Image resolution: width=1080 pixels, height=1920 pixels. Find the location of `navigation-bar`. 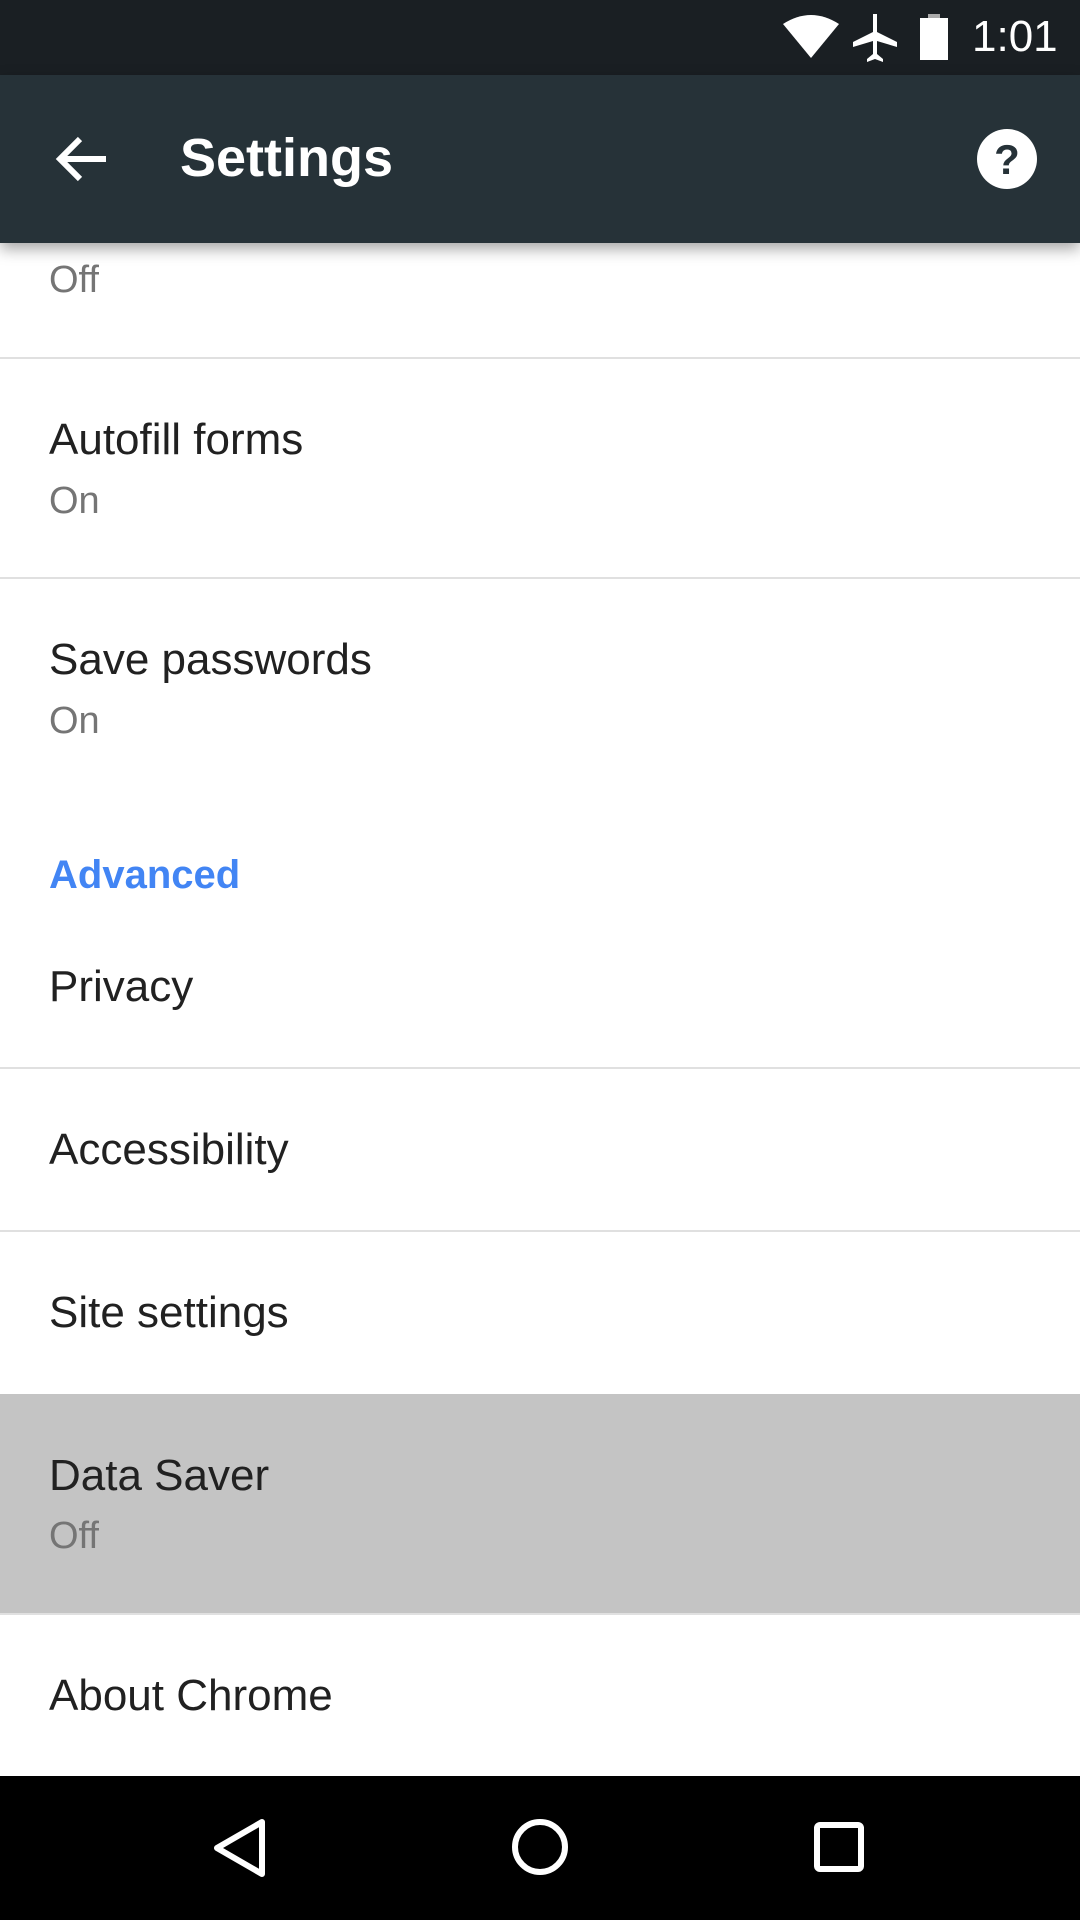

navigation-bar is located at coordinates (540, 1848).